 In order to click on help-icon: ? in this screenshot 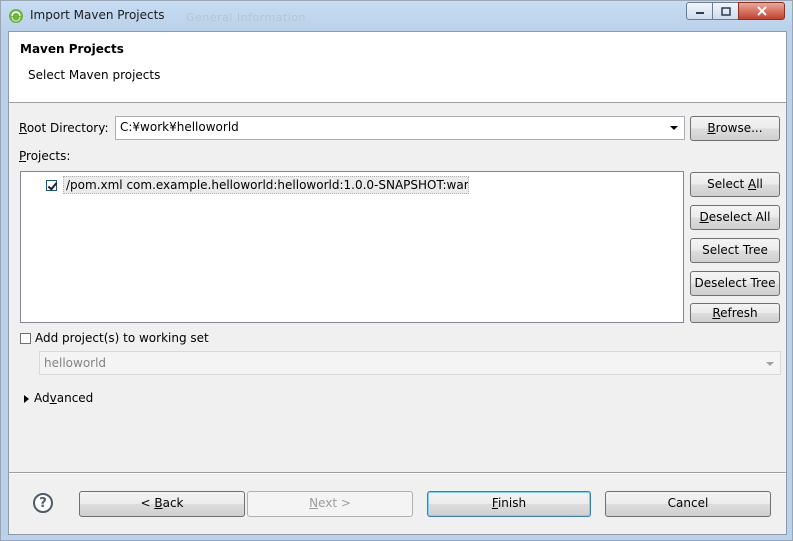, I will do `click(43, 503)`.